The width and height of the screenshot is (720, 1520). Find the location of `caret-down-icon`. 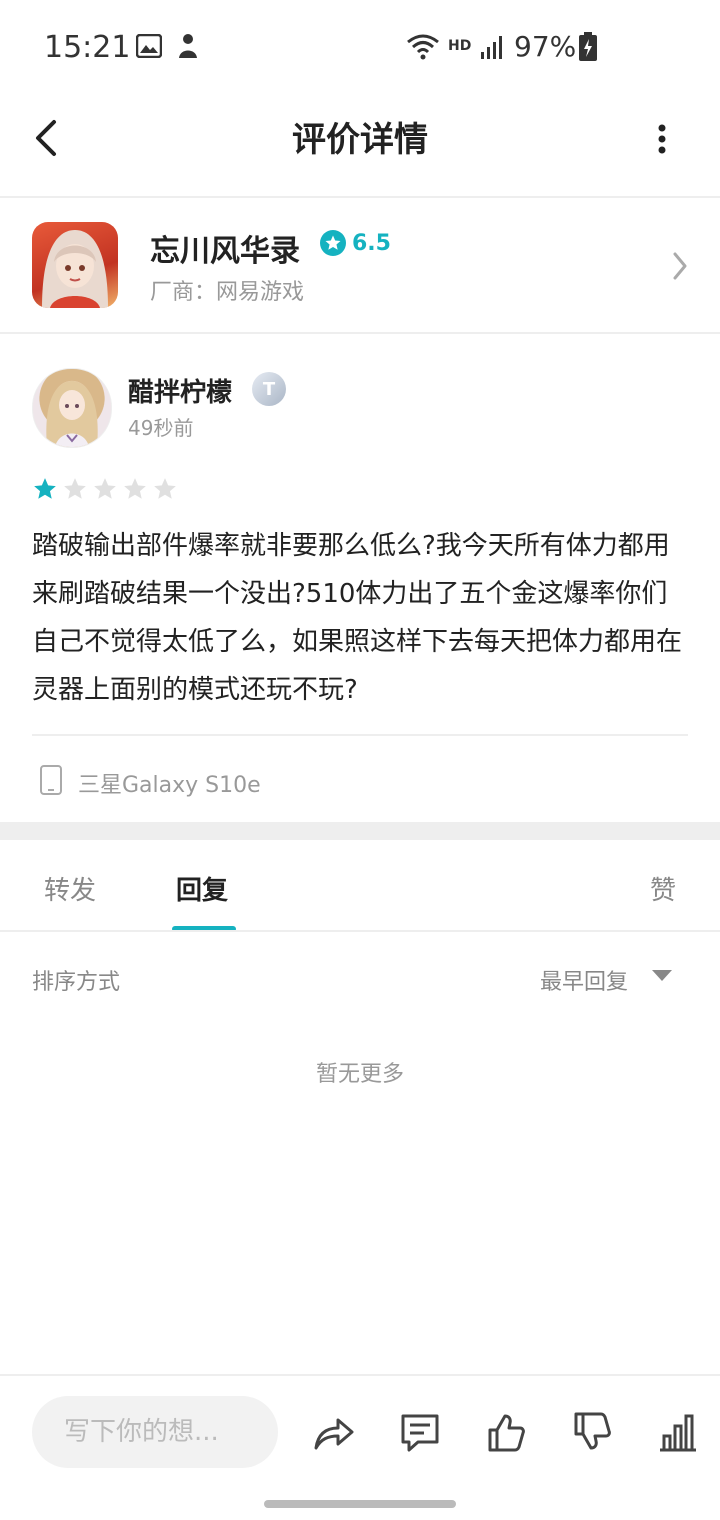

caret-down-icon is located at coordinates (662, 975).